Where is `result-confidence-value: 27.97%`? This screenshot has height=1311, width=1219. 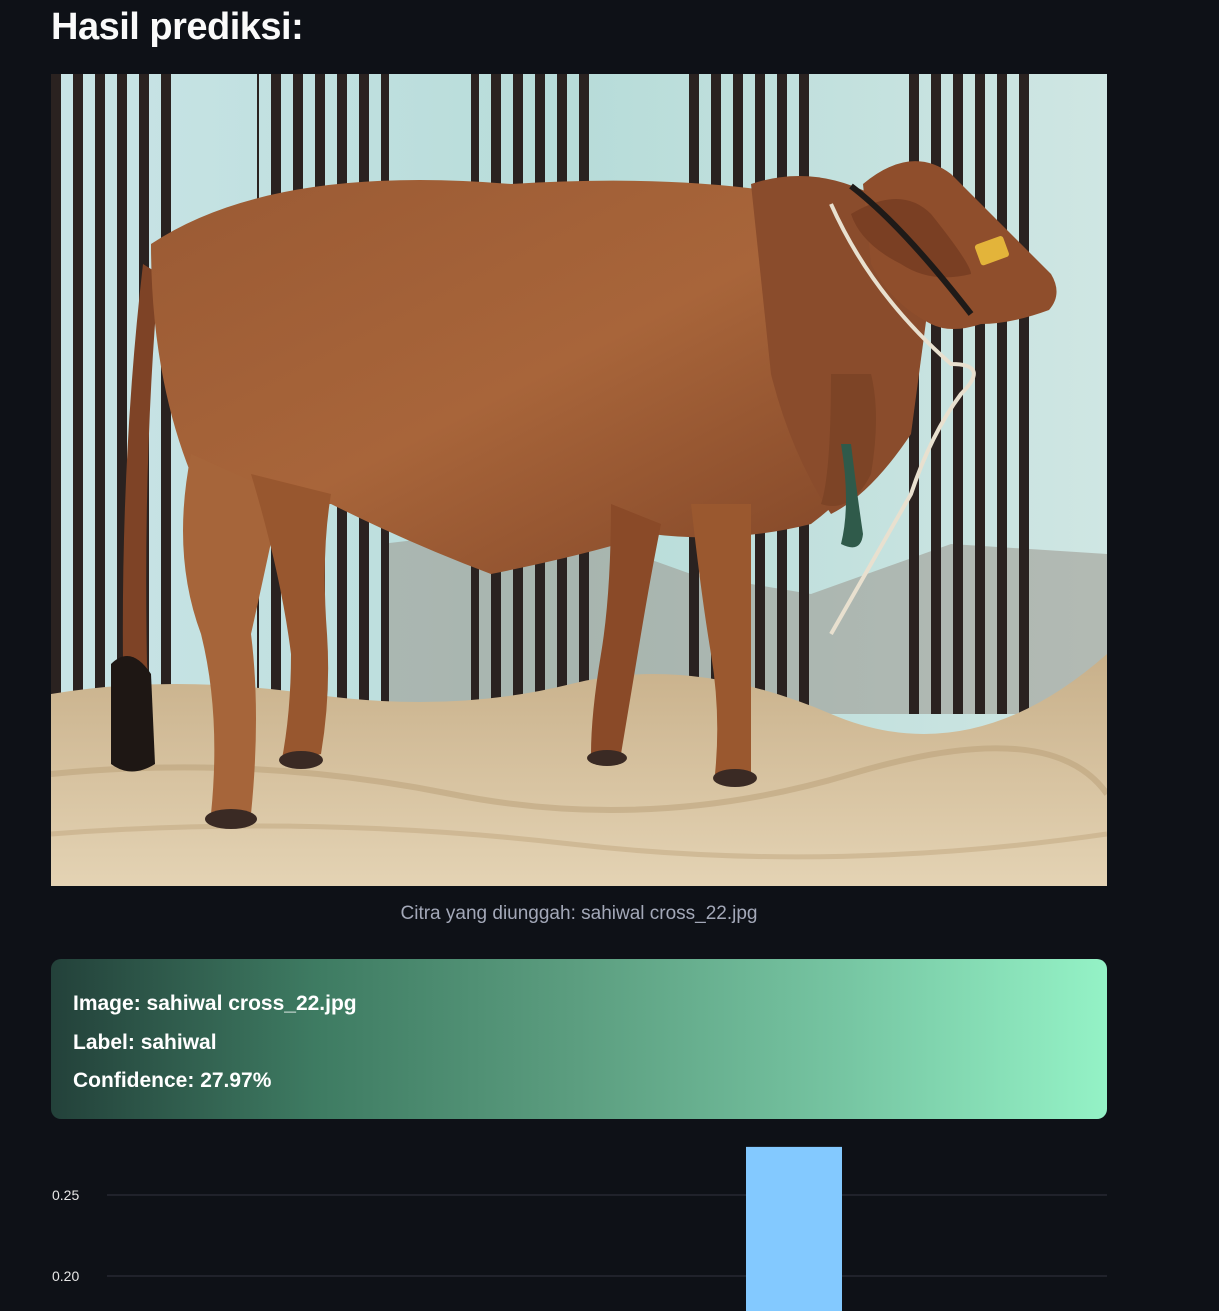 result-confidence-value: 27.97% is located at coordinates (236, 1080).